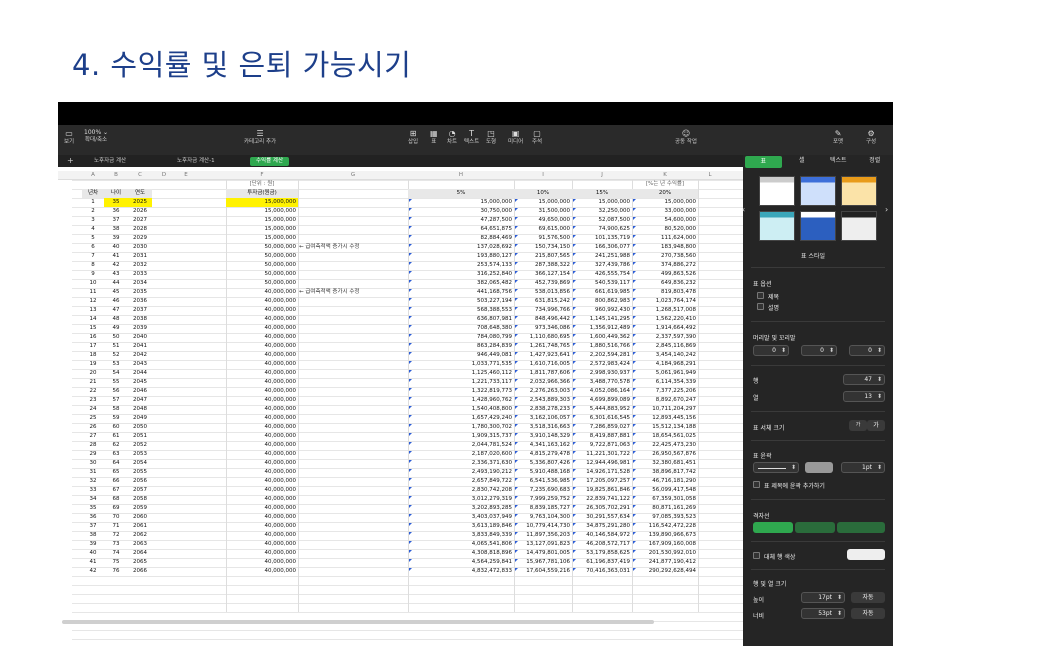 This screenshot has width=1049, height=656. What do you see at coordinates (93, 409) in the screenshot?
I see `table-cell: 24` at bounding box center [93, 409].